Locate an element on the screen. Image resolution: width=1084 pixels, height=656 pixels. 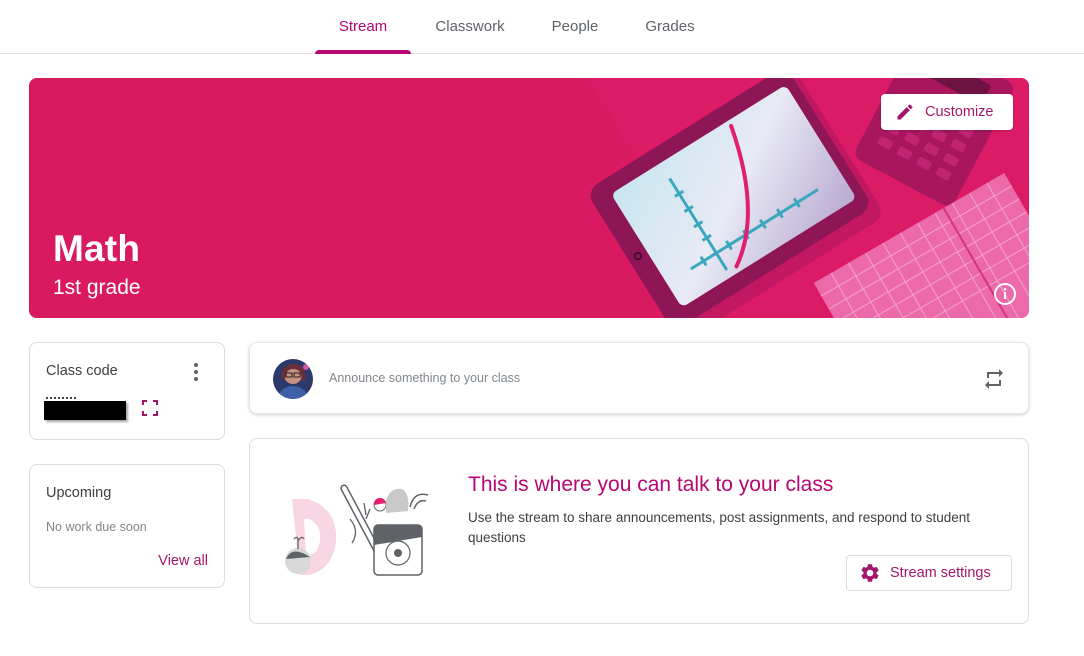
pencil-icon is located at coordinates (905, 112).